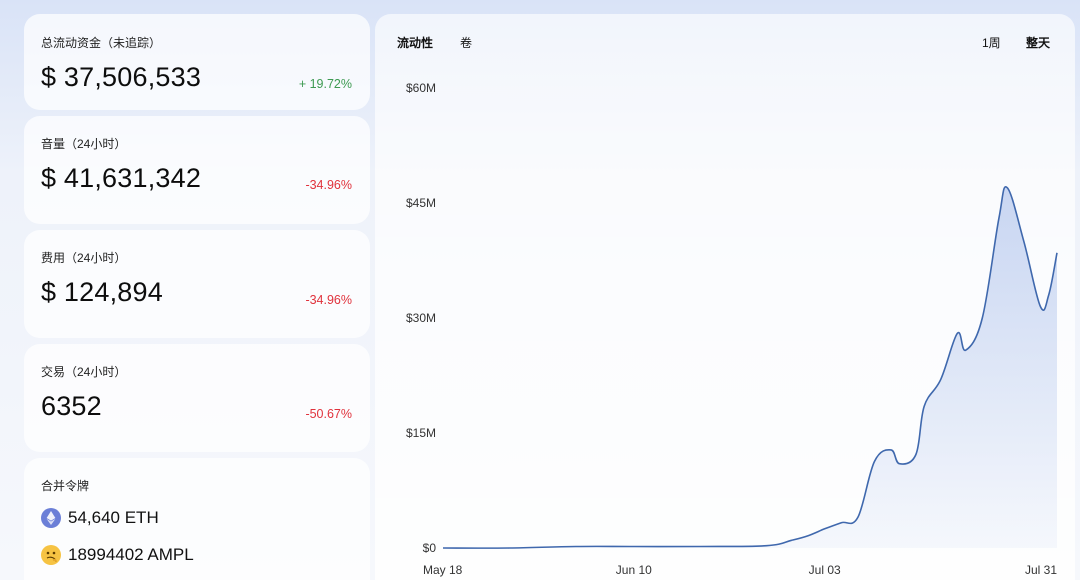 The height and width of the screenshot is (580, 1080). I want to click on token-amount-eth: 54,640 ETH, so click(113, 517).